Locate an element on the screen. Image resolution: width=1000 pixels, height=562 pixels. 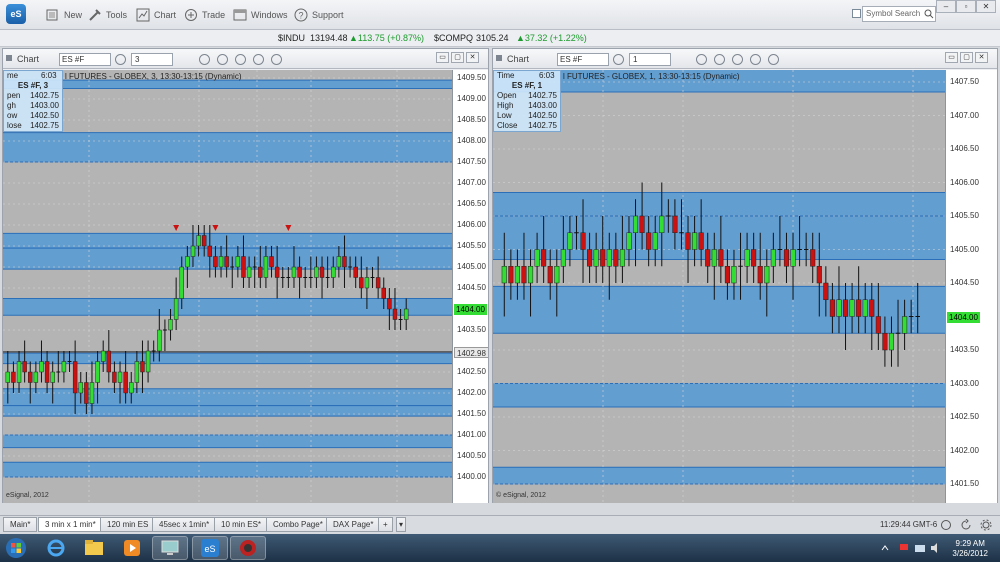
right-pane-close-button: ✕ is located at coordinates (981, 57).